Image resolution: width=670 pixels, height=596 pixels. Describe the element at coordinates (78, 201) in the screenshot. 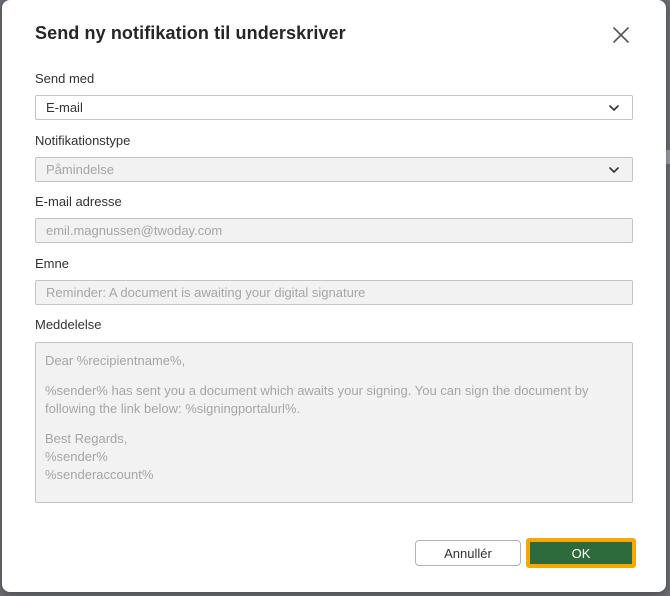

I see `email-label: E-mail adresse` at that location.